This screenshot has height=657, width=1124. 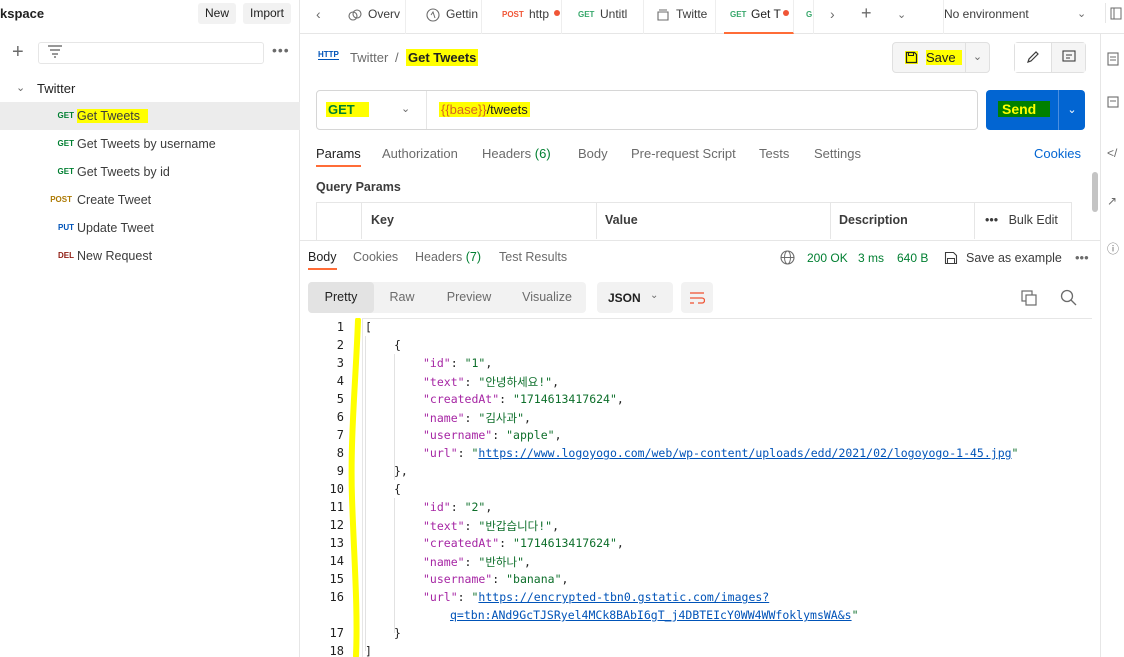 What do you see at coordinates (22, 13) in the screenshot?
I see `workspace-name: kspace` at bounding box center [22, 13].